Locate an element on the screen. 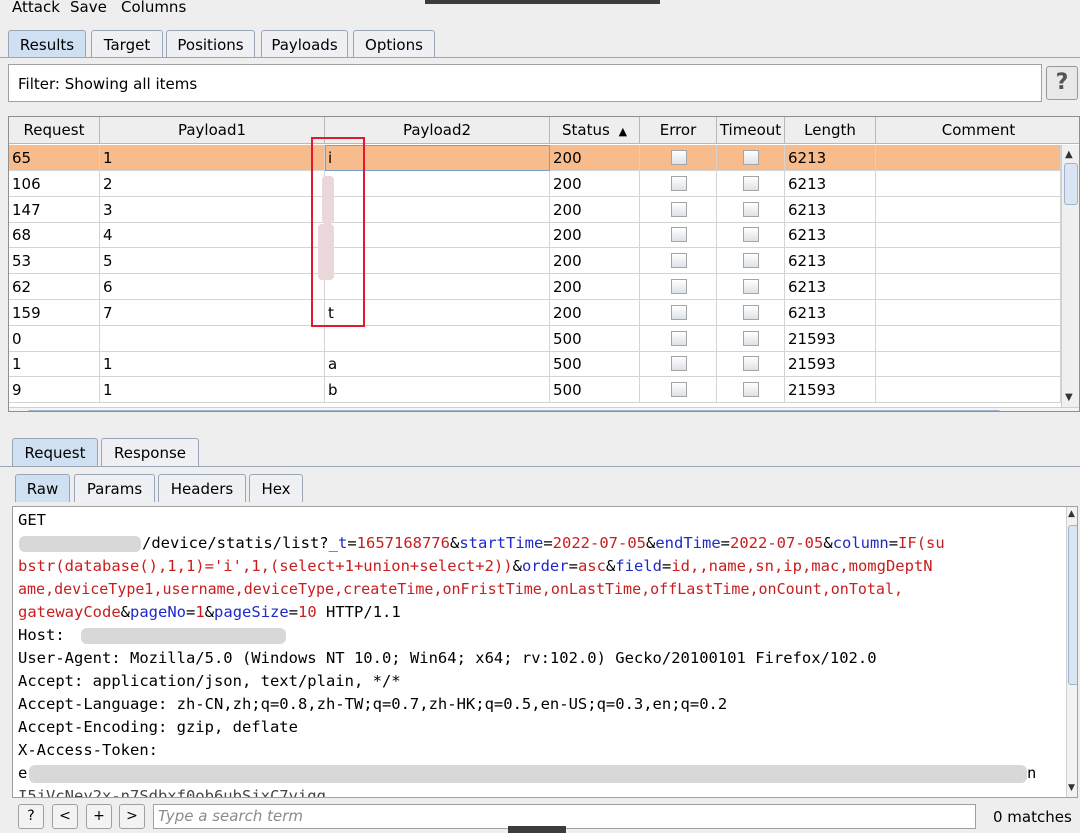 The height and width of the screenshot is (833, 1080). table-row: 68 4 200 6213 is located at coordinates (535, 235).